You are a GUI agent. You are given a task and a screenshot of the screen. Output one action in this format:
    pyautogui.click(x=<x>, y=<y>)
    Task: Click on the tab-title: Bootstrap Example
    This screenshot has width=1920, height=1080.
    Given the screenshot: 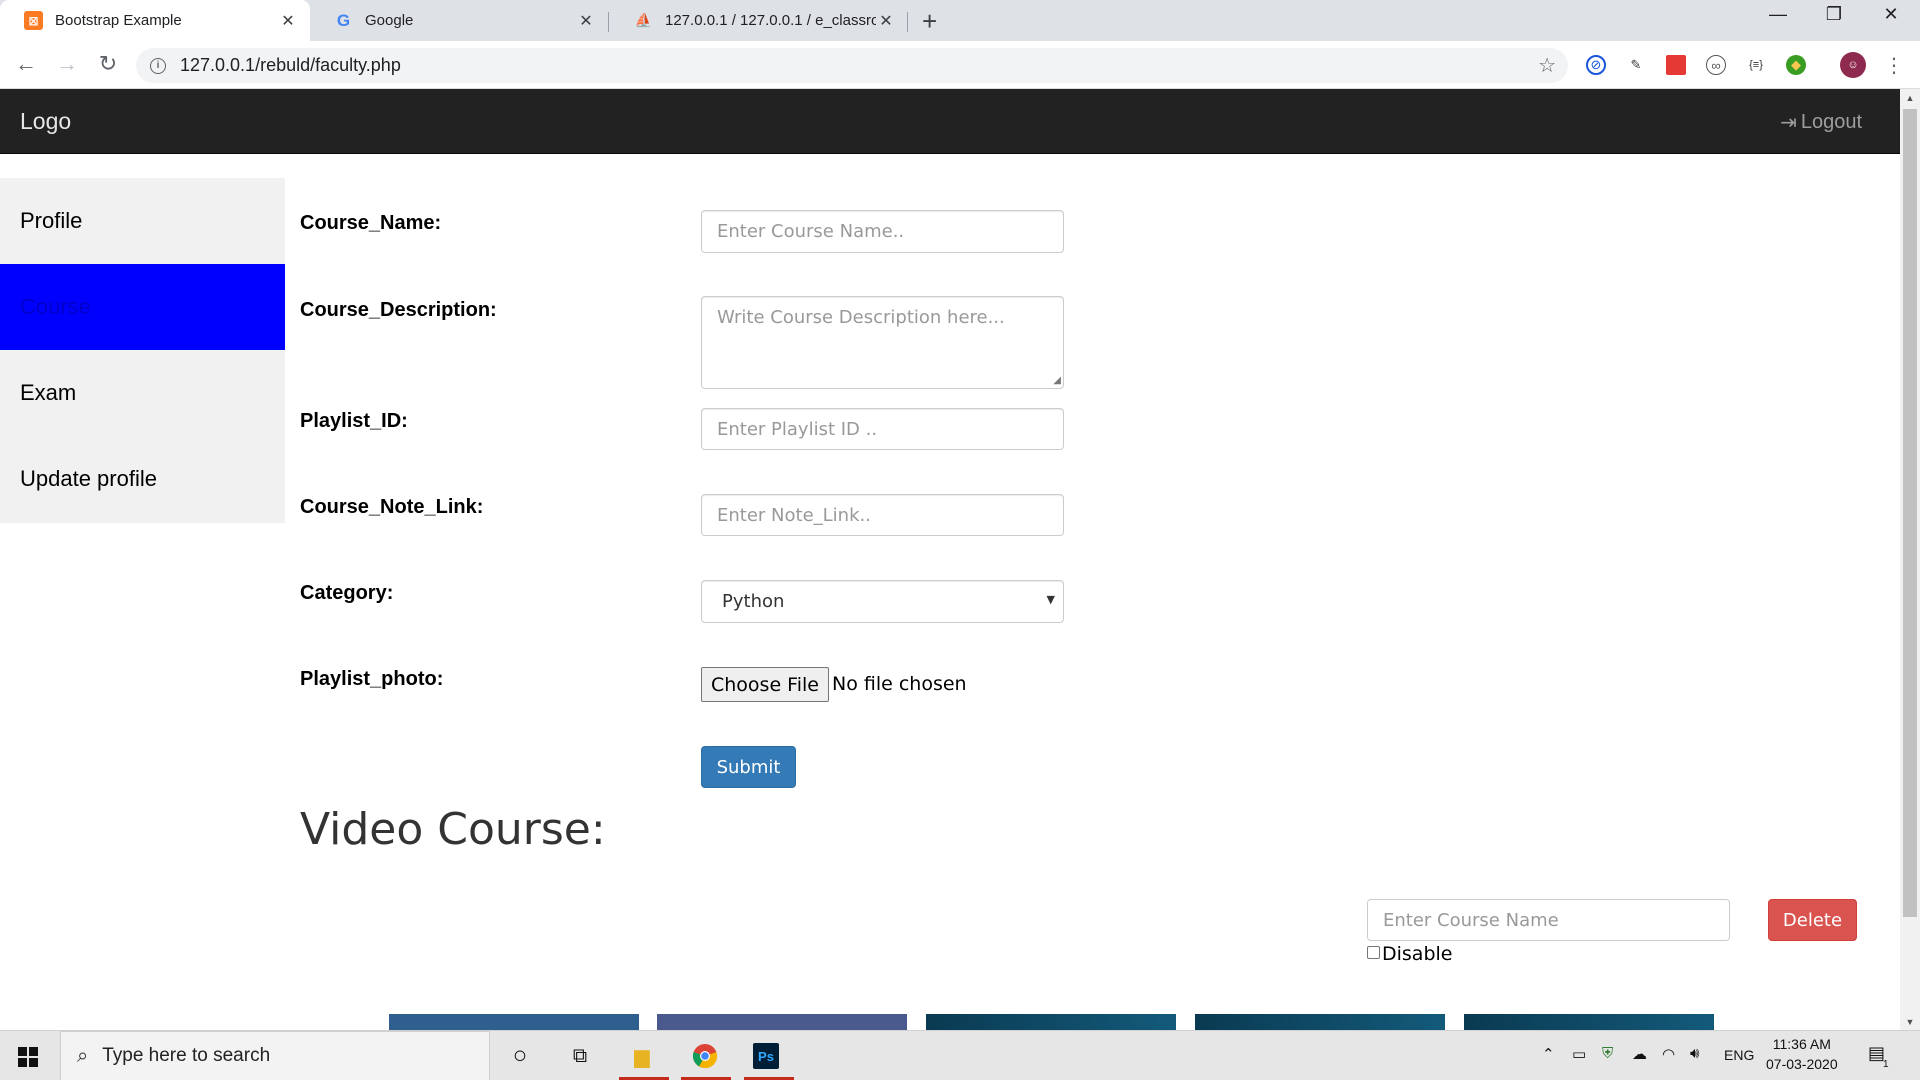 What is the action you would take?
    pyautogui.click(x=118, y=20)
    